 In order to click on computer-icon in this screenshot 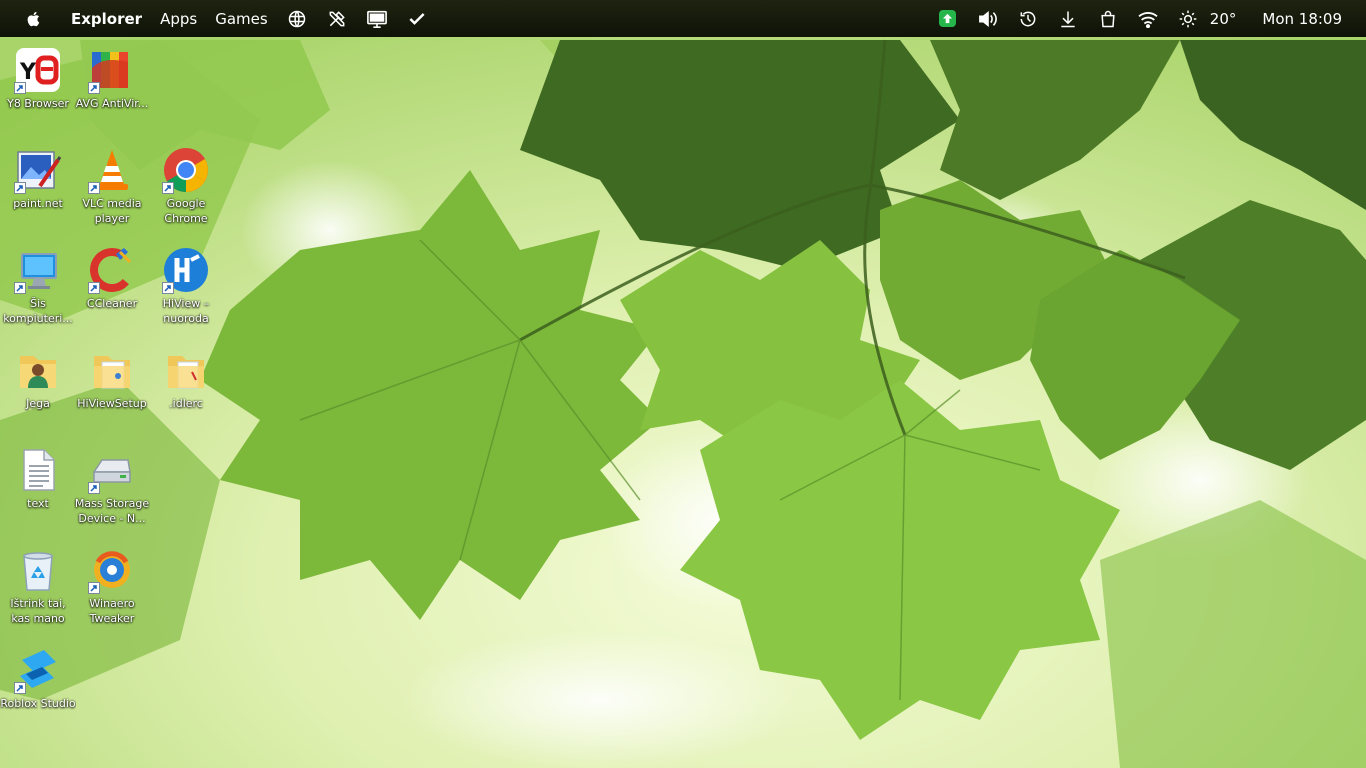, I will do `click(38, 270)`.